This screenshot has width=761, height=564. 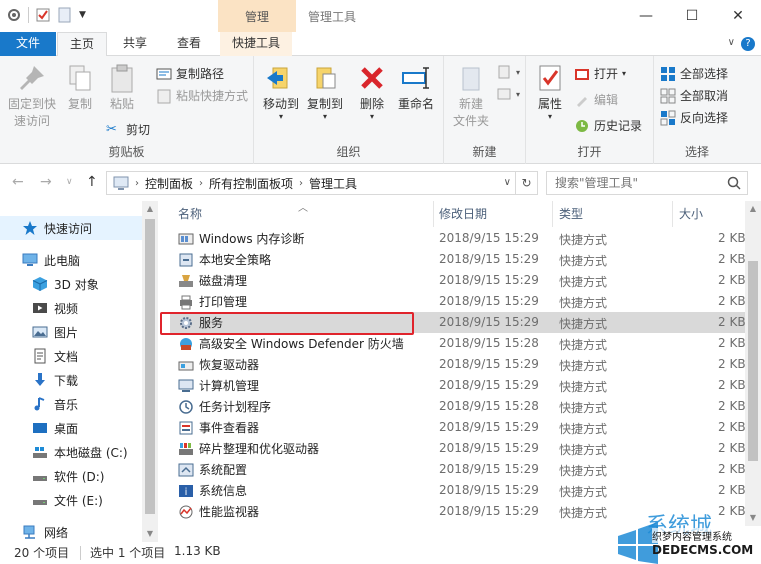 What do you see at coordinates (135, 44) in the screenshot?
I see `tab-share: 共享` at bounding box center [135, 44].